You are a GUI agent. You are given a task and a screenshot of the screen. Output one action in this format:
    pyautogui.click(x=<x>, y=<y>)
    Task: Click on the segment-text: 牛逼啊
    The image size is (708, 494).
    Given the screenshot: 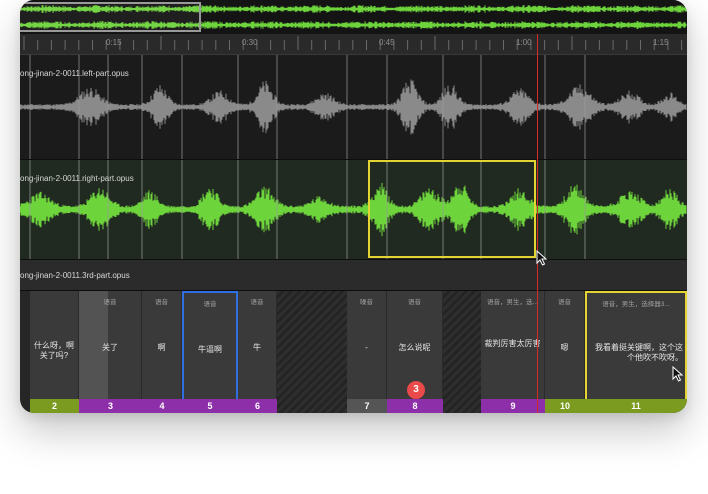 What is the action you would take?
    pyautogui.click(x=210, y=349)
    